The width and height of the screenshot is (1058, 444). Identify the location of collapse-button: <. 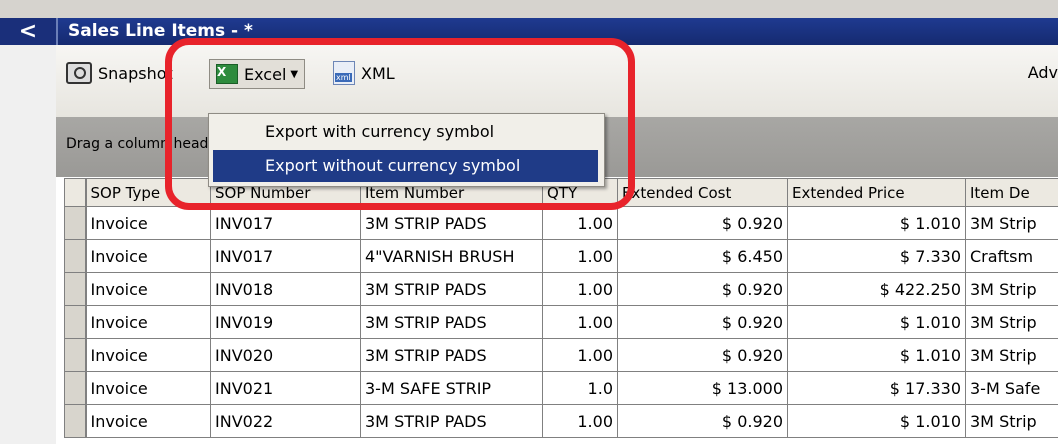
(28, 31).